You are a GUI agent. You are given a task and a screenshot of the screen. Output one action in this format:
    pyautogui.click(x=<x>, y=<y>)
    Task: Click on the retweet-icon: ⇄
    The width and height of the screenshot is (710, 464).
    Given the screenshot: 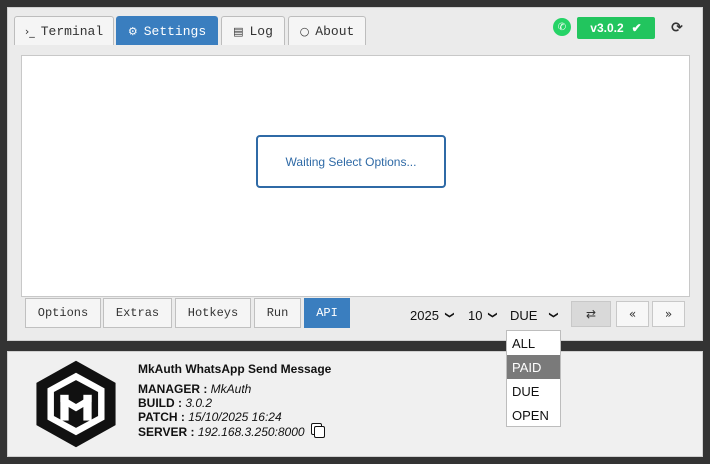 What is the action you would take?
    pyautogui.click(x=591, y=314)
    